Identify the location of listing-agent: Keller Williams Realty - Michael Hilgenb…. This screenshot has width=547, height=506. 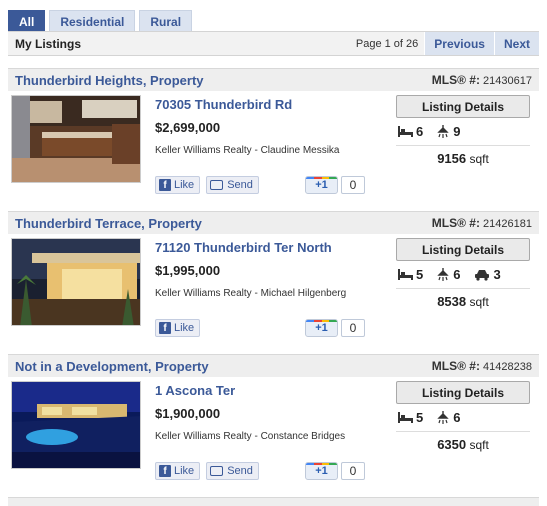
(251, 293).